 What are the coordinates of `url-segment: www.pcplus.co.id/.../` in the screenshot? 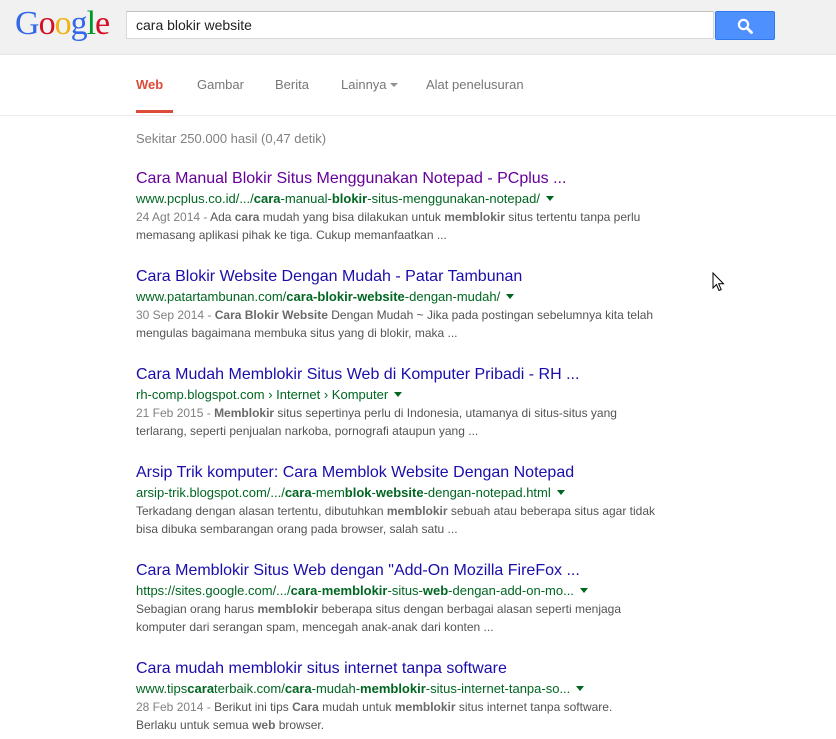 It's located at (195, 198).